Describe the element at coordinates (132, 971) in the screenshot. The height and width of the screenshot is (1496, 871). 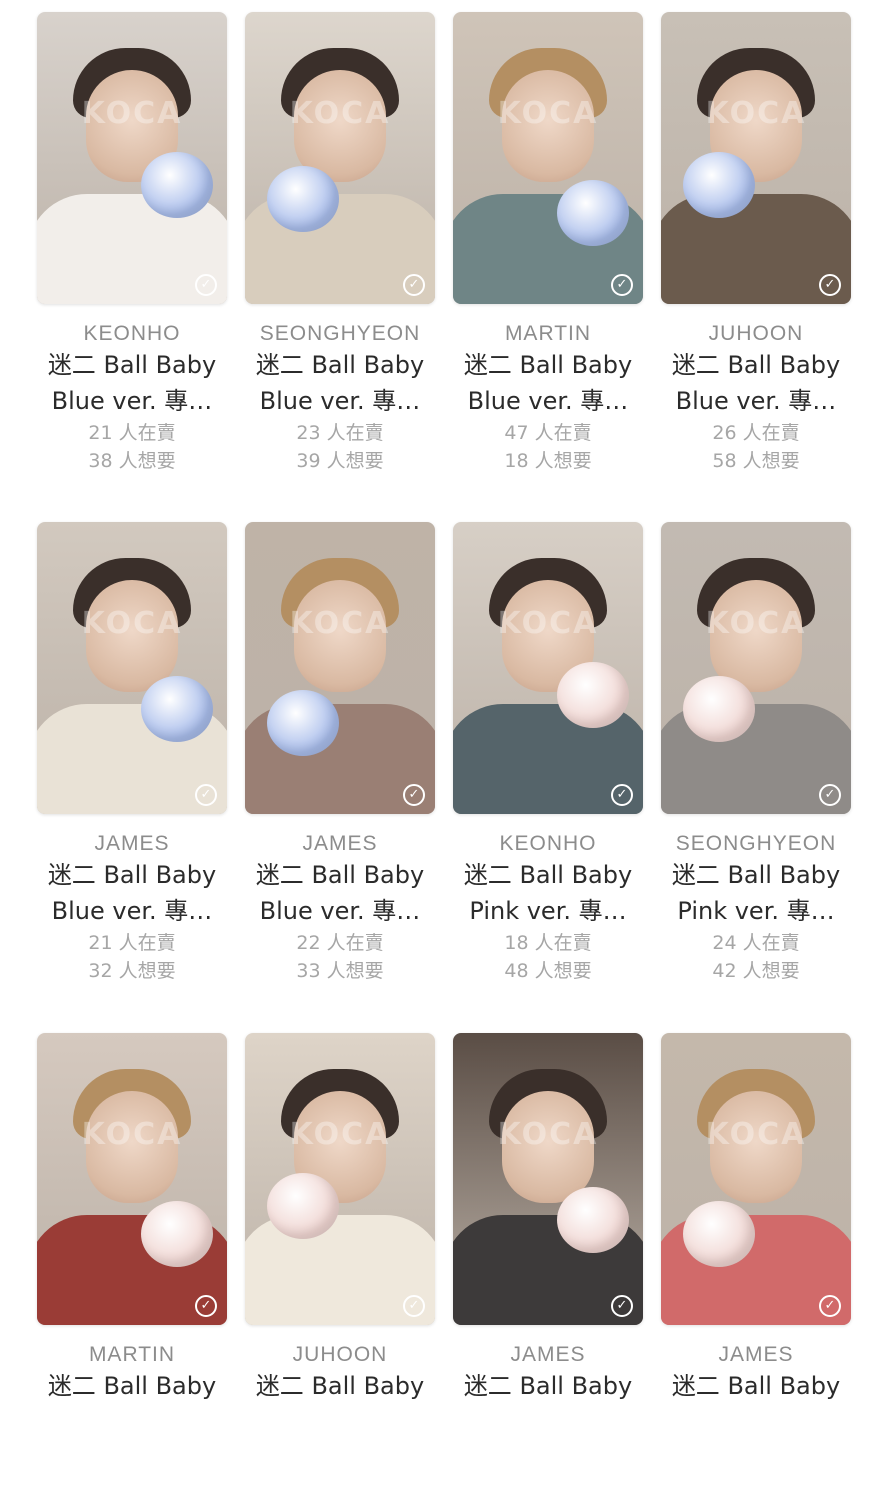
I see `wanting-count: 32 人想要` at that location.